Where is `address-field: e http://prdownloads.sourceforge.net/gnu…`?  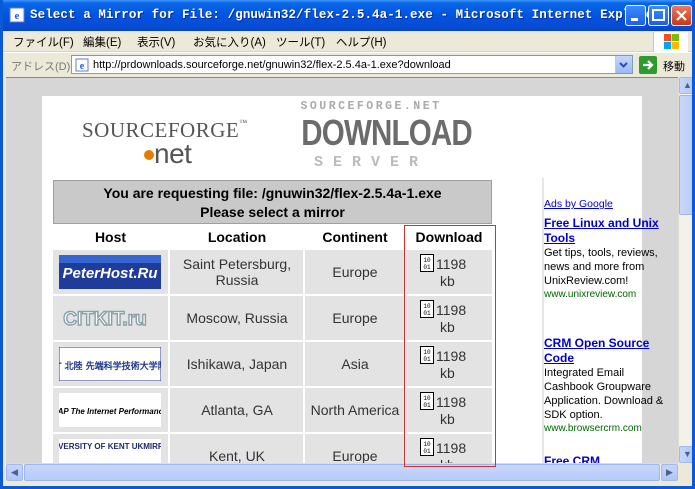 address-field: e http://prdownloads.sourceforge.net/gnu… is located at coordinates (352, 64).